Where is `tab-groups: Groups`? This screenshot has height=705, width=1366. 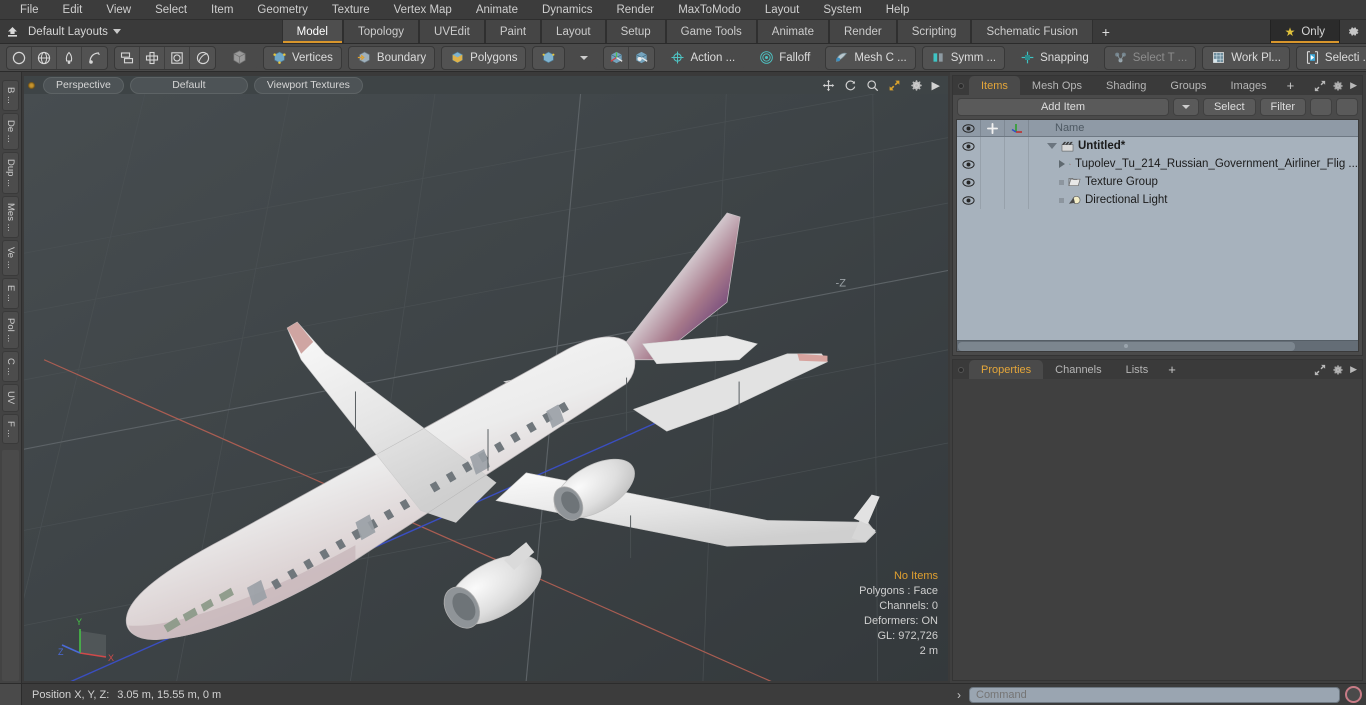 tab-groups: Groups is located at coordinates (1188, 85).